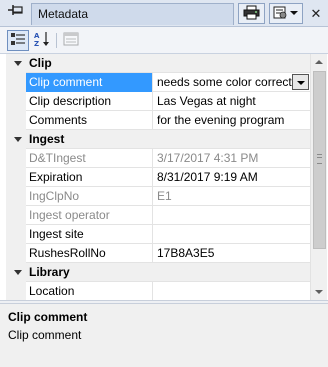 The image size is (328, 367). Describe the element at coordinates (319, 291) in the screenshot. I see `scroll-down-arrow` at that location.